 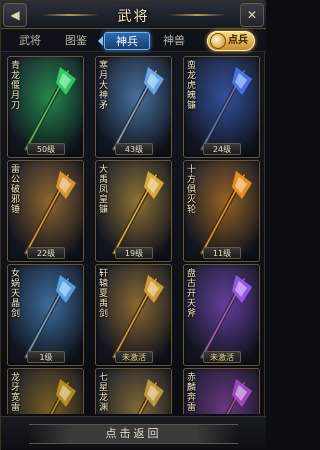 What do you see at coordinates (192, 393) in the screenshot?
I see `weapon-name: 赤麟奔雷` at bounding box center [192, 393].